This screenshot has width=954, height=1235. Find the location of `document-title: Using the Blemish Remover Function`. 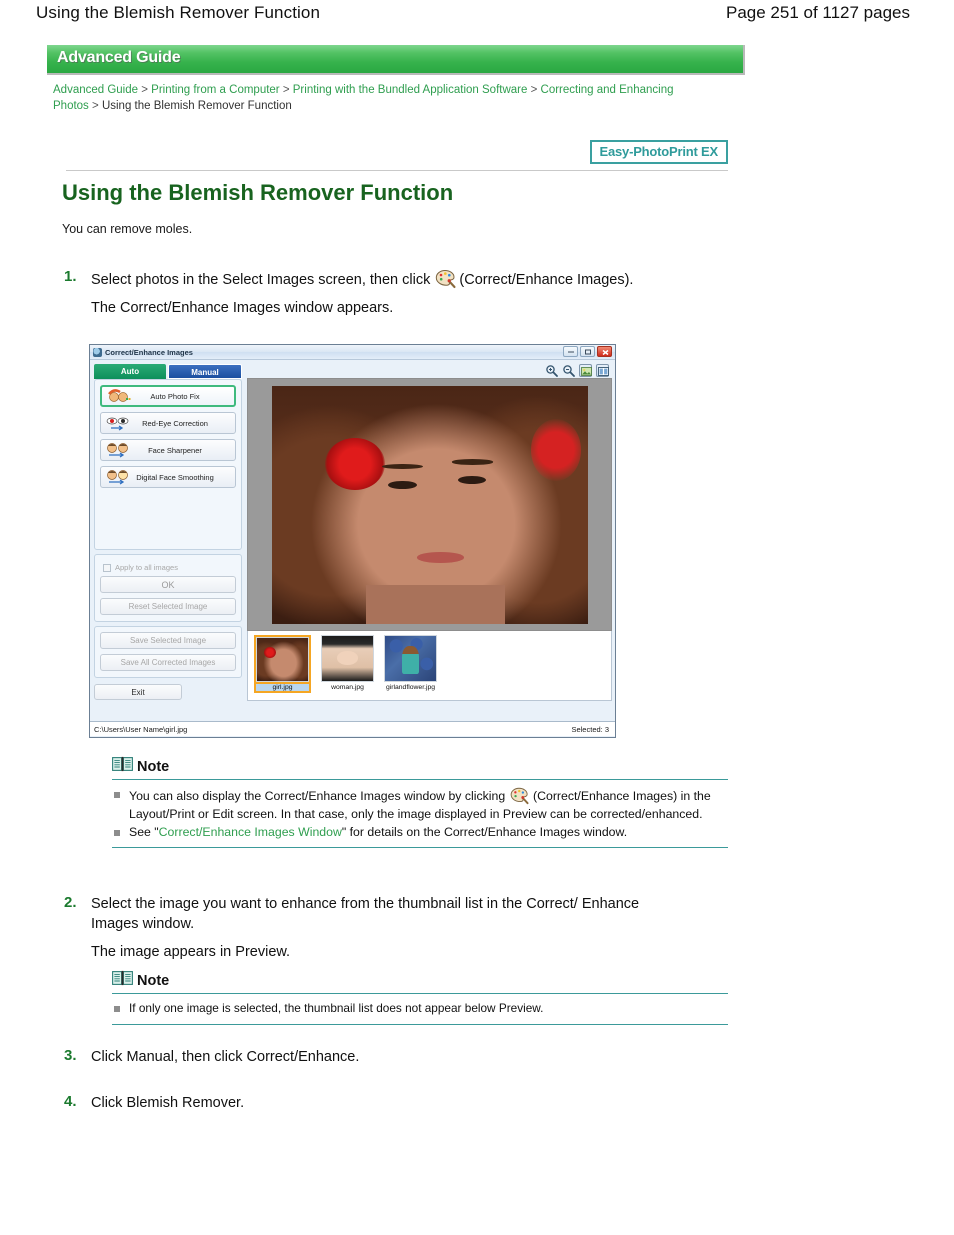

document-title: Using the Blemish Remover Function is located at coordinates (178, 12).